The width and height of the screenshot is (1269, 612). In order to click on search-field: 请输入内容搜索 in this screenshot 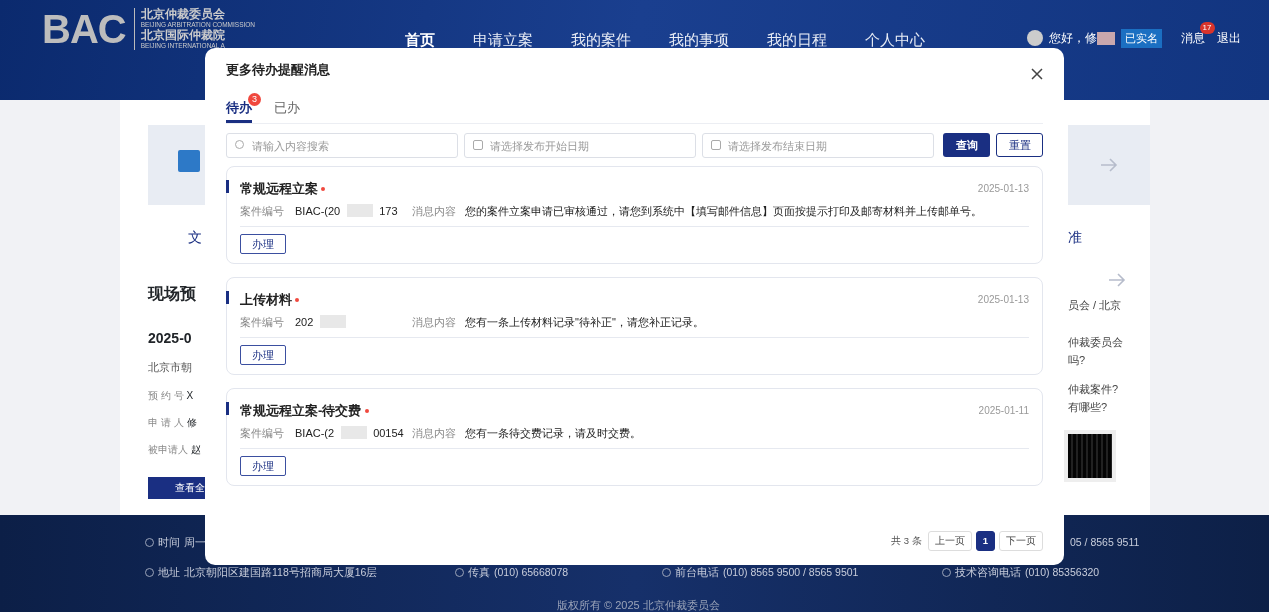, I will do `click(342, 145)`.